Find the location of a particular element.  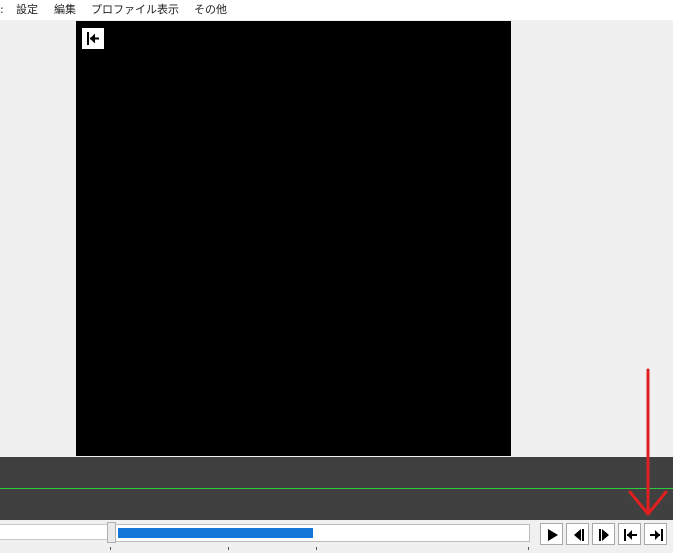

previous-frame-button is located at coordinates (577, 534).